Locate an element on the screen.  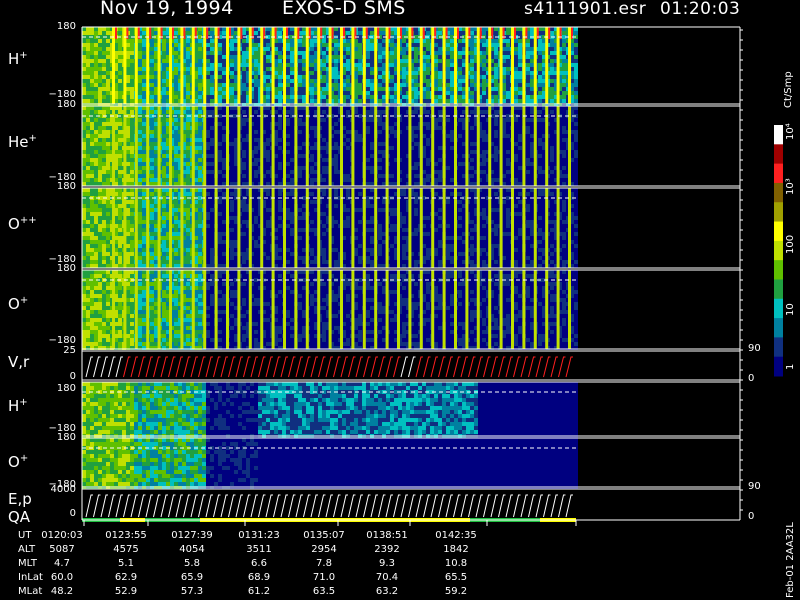
table-cell: 62.9 is located at coordinates (126, 577).